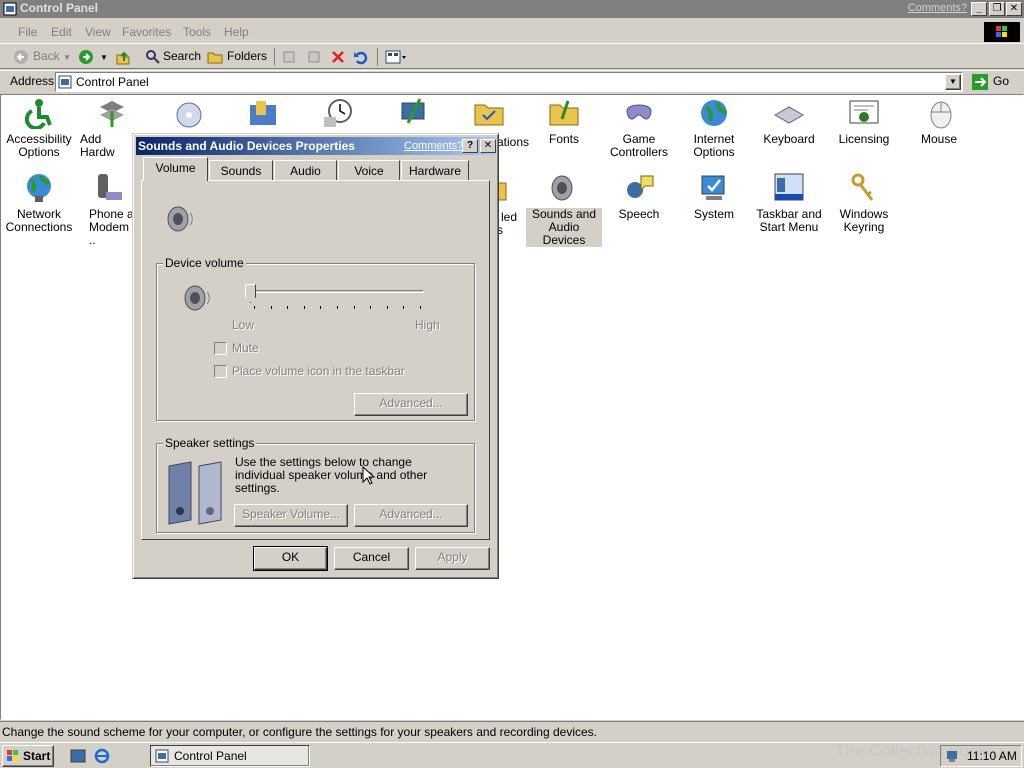  Describe the element at coordinates (215, 58) in the screenshot. I see `folders-icon` at that location.